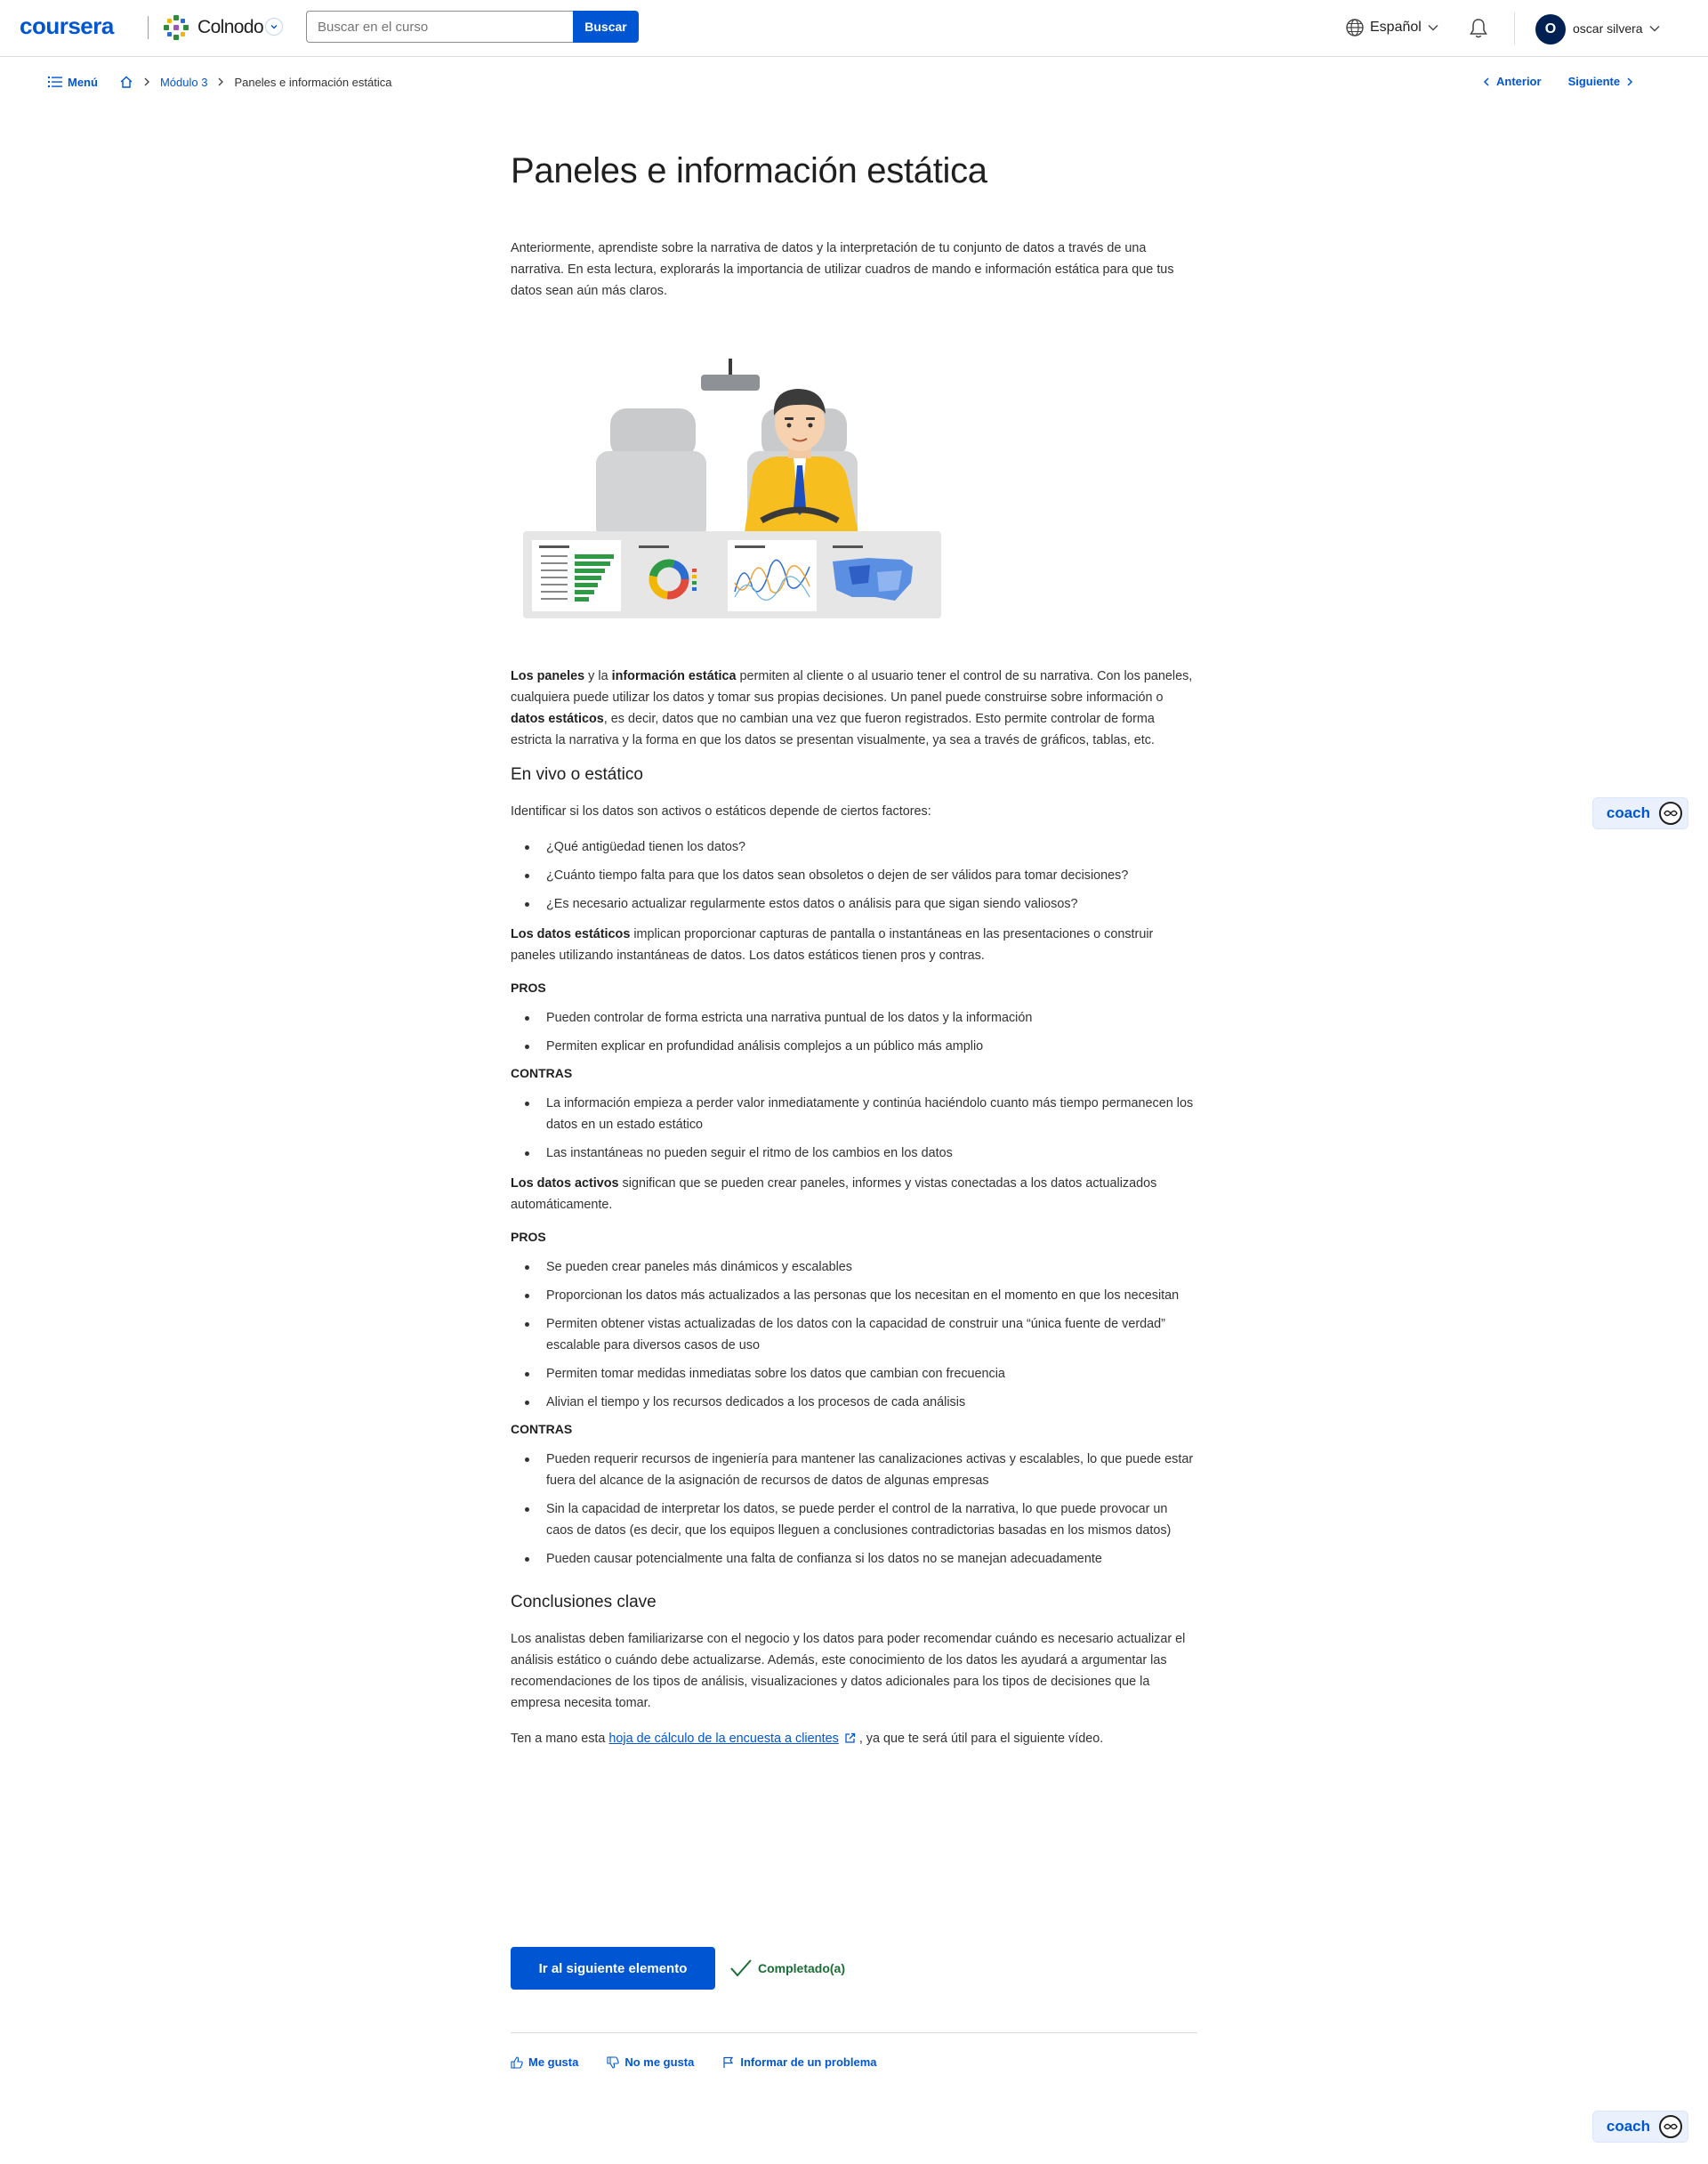  What do you see at coordinates (557, 719) in the screenshot?
I see `bold-term-static-data: datos estáticos` at bounding box center [557, 719].